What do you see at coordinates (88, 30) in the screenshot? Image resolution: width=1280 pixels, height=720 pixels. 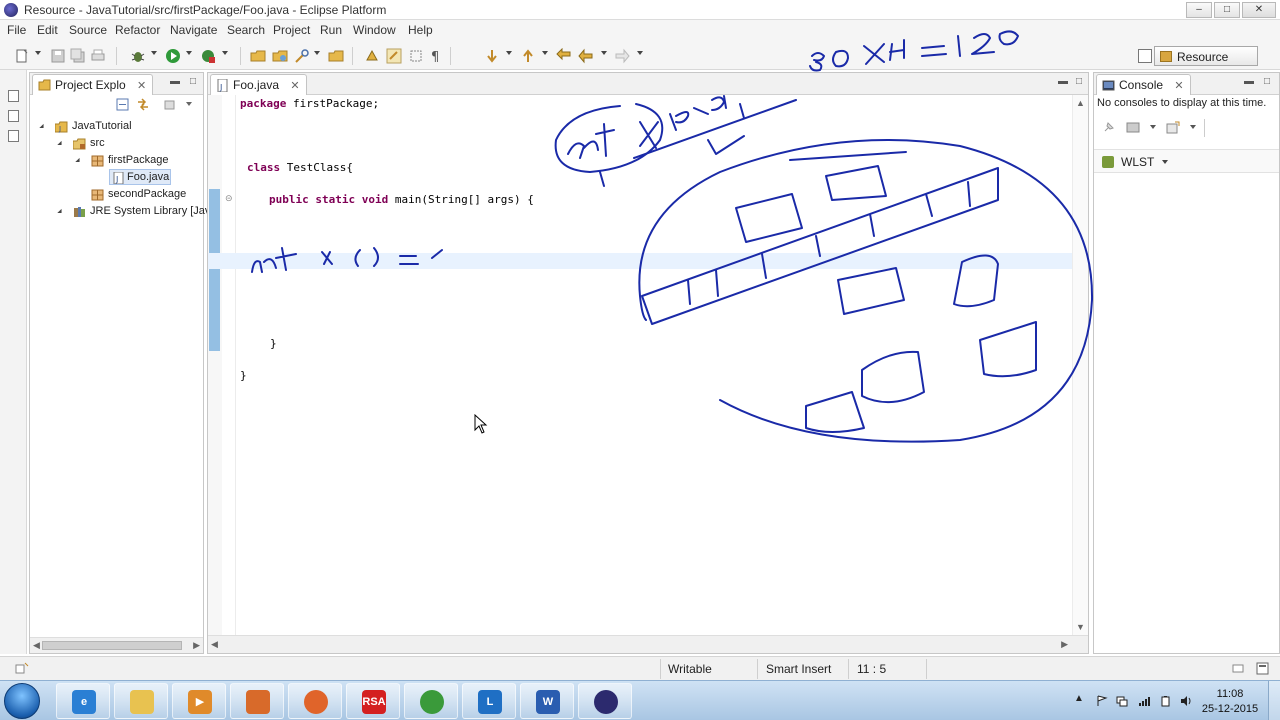 I see `menu-source: Source` at bounding box center [88, 30].